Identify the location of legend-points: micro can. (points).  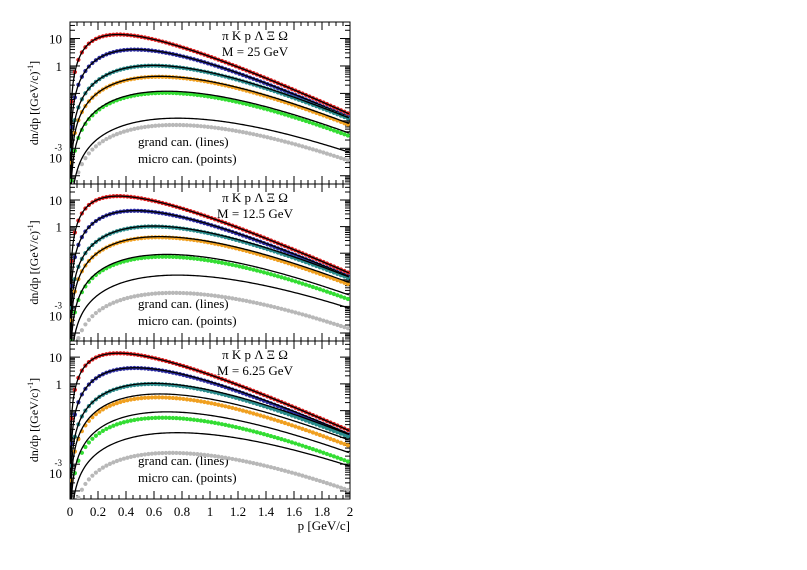
(187, 158).